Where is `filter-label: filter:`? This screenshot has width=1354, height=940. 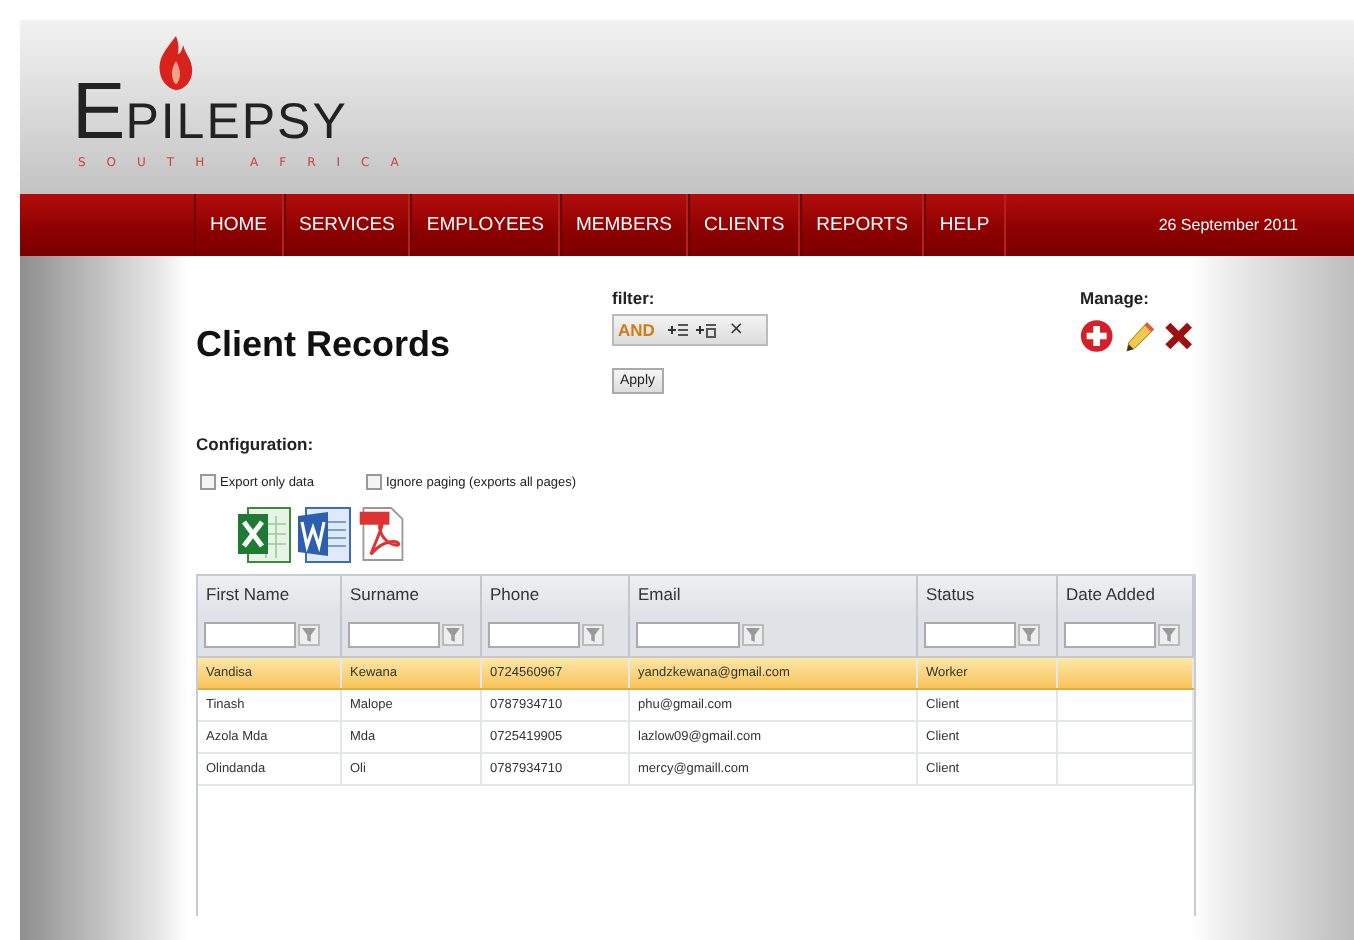
filter-label: filter: is located at coordinates (634, 298).